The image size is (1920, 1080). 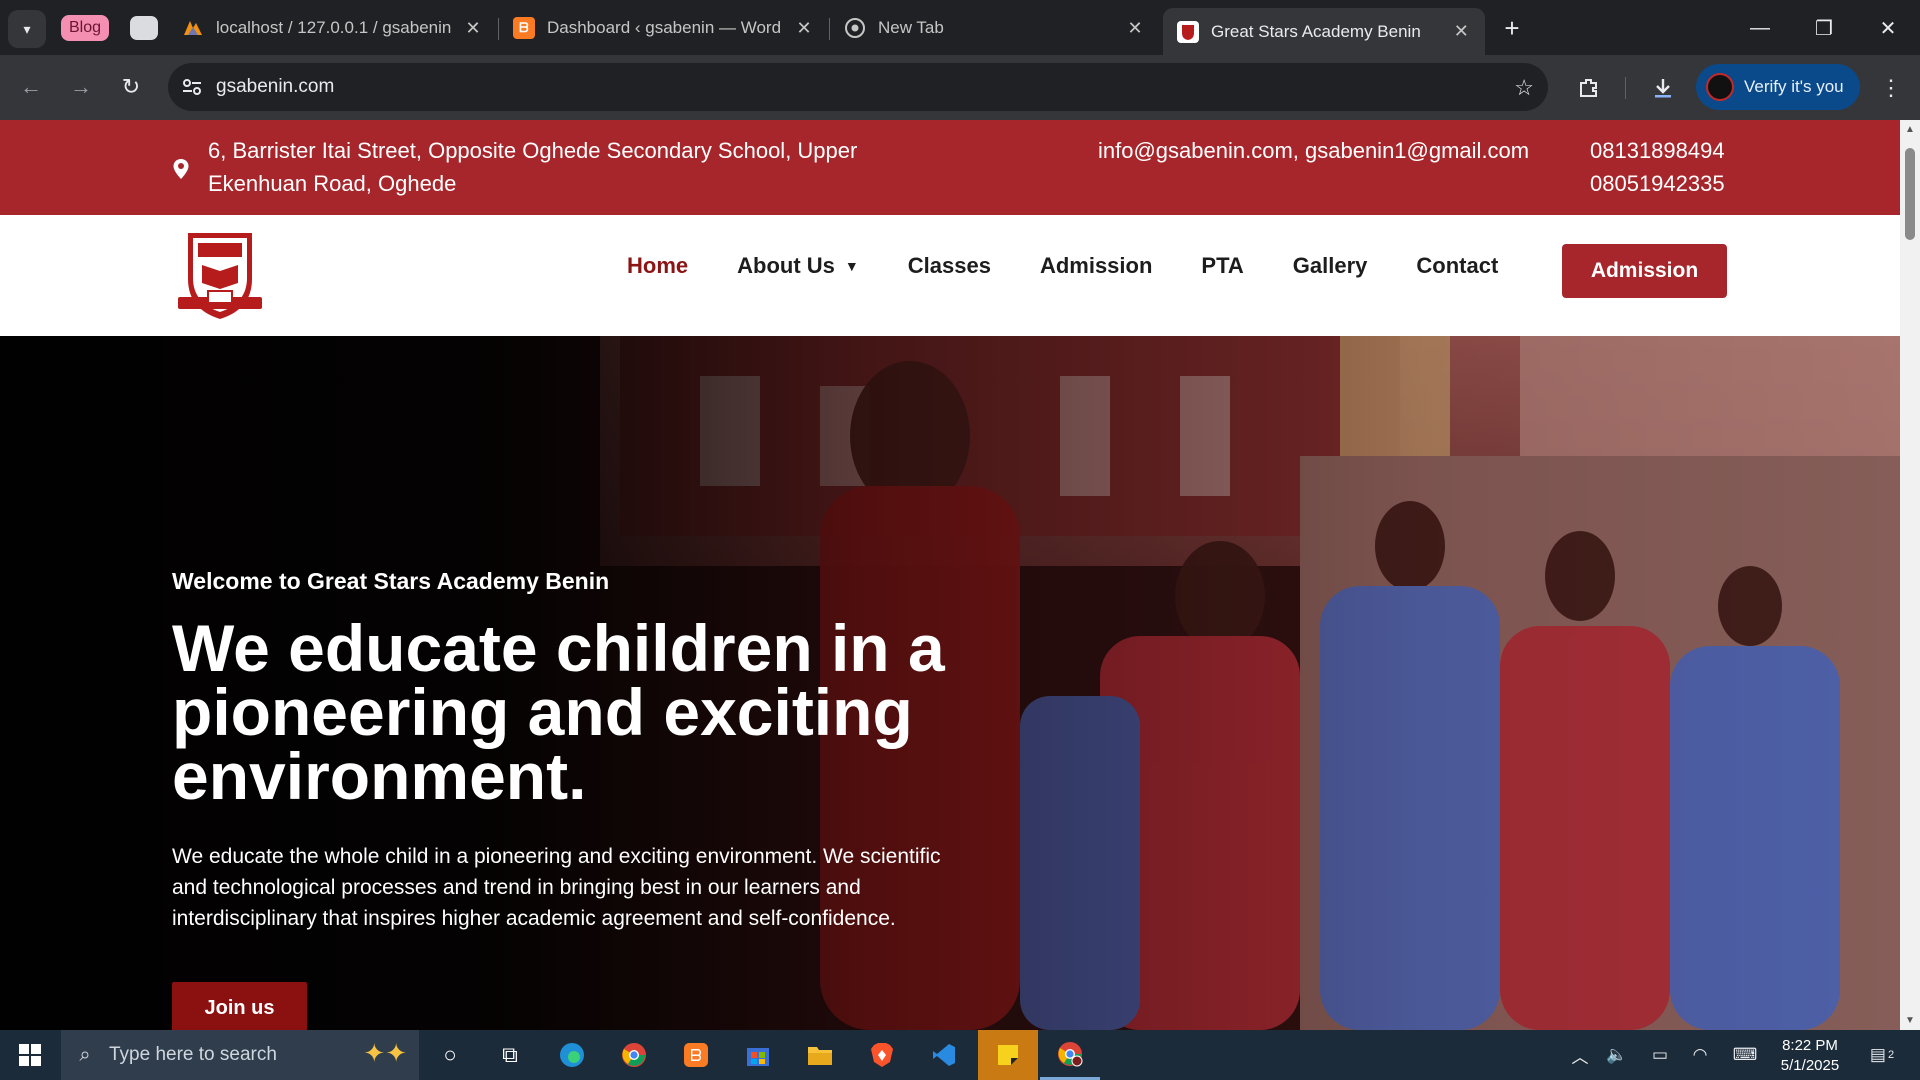 What do you see at coordinates (1794, 86) in the screenshot?
I see `verify-label: Verify it's you` at bounding box center [1794, 86].